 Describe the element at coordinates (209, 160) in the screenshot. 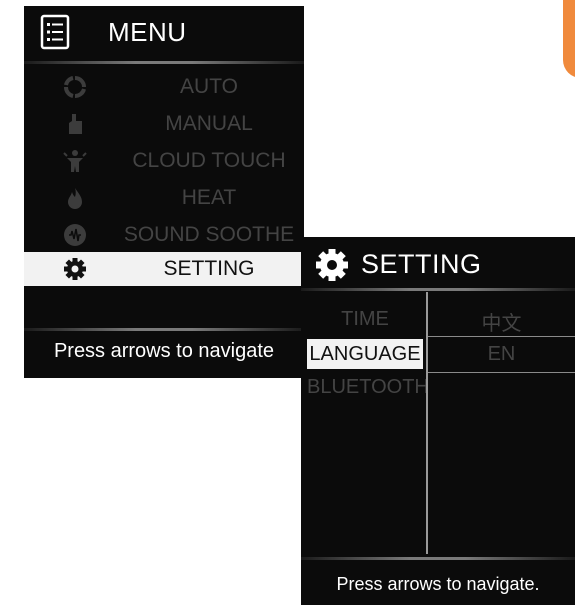

I see `menu-item-label: CLOUD TOUCH` at that location.